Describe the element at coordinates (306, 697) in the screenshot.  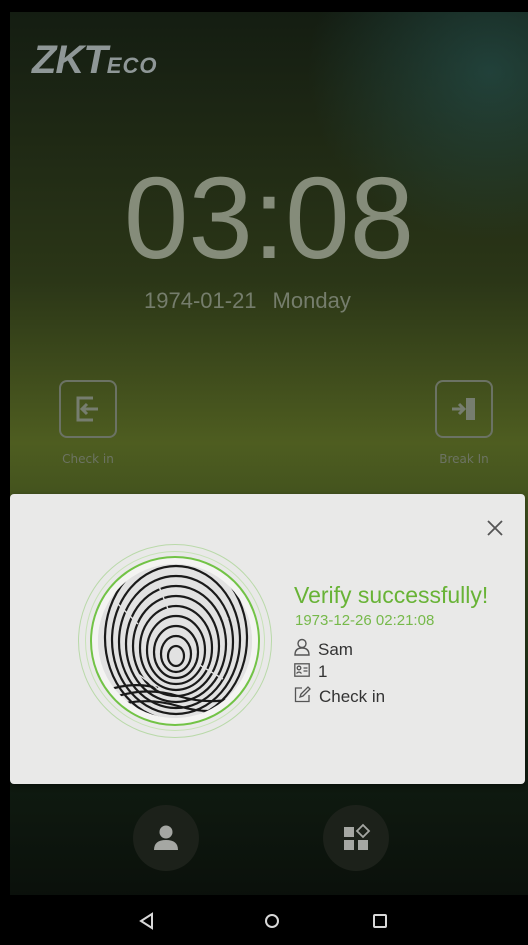
I see `edit-icon` at that location.